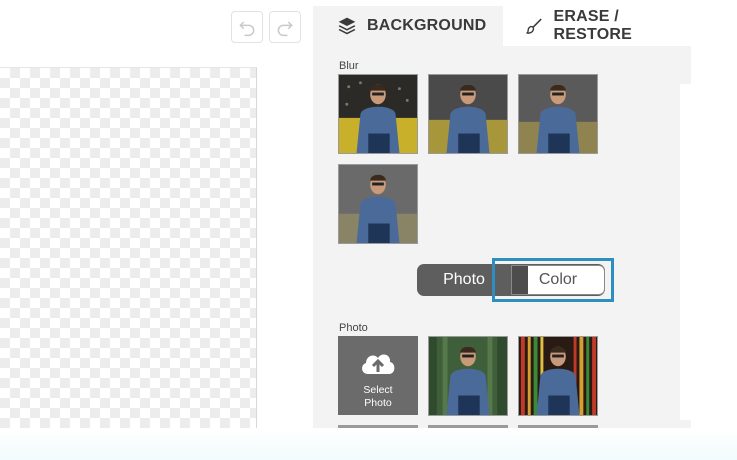  I want to click on tab-erase-restore: ERASE / RESTORE, so click(608, 26).